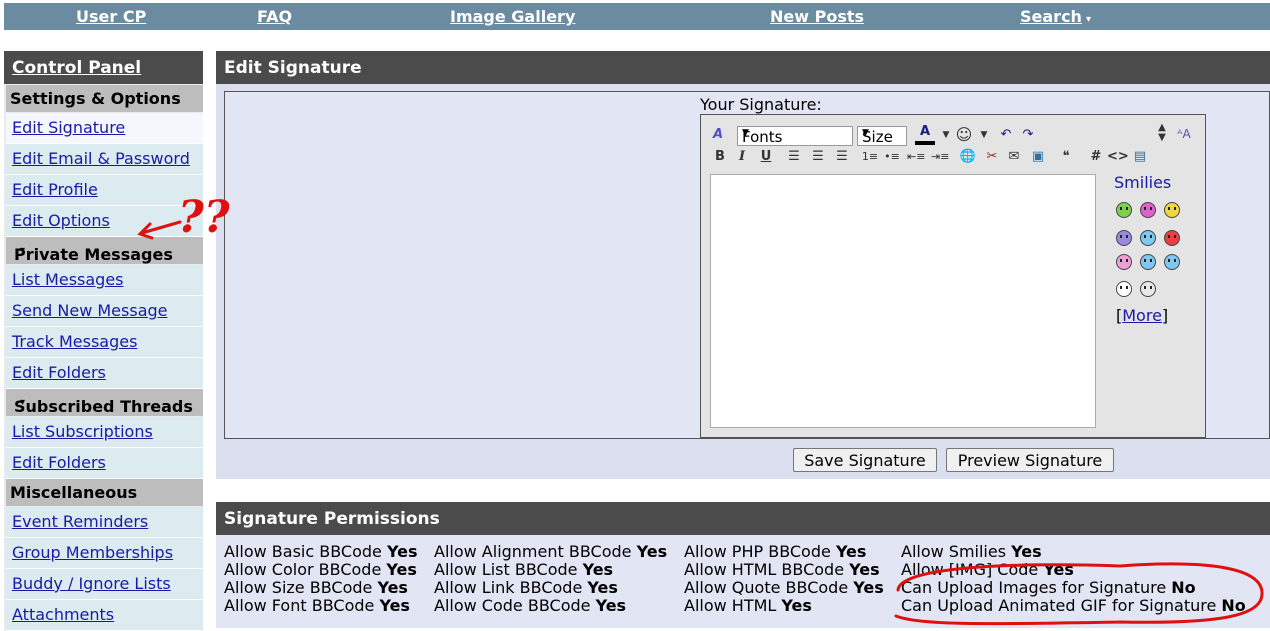  I want to click on switch-mode-icon: ᴬA, so click(1184, 134).